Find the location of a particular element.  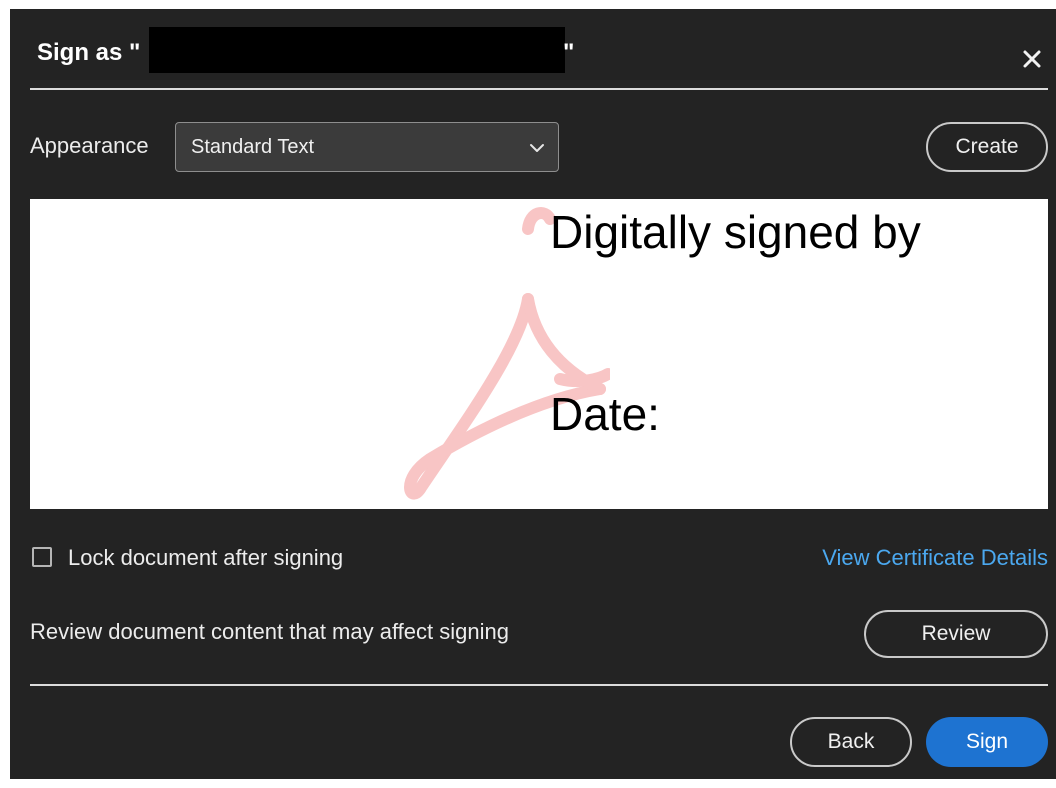

dialog-title-suffix: " is located at coordinates (569, 52).